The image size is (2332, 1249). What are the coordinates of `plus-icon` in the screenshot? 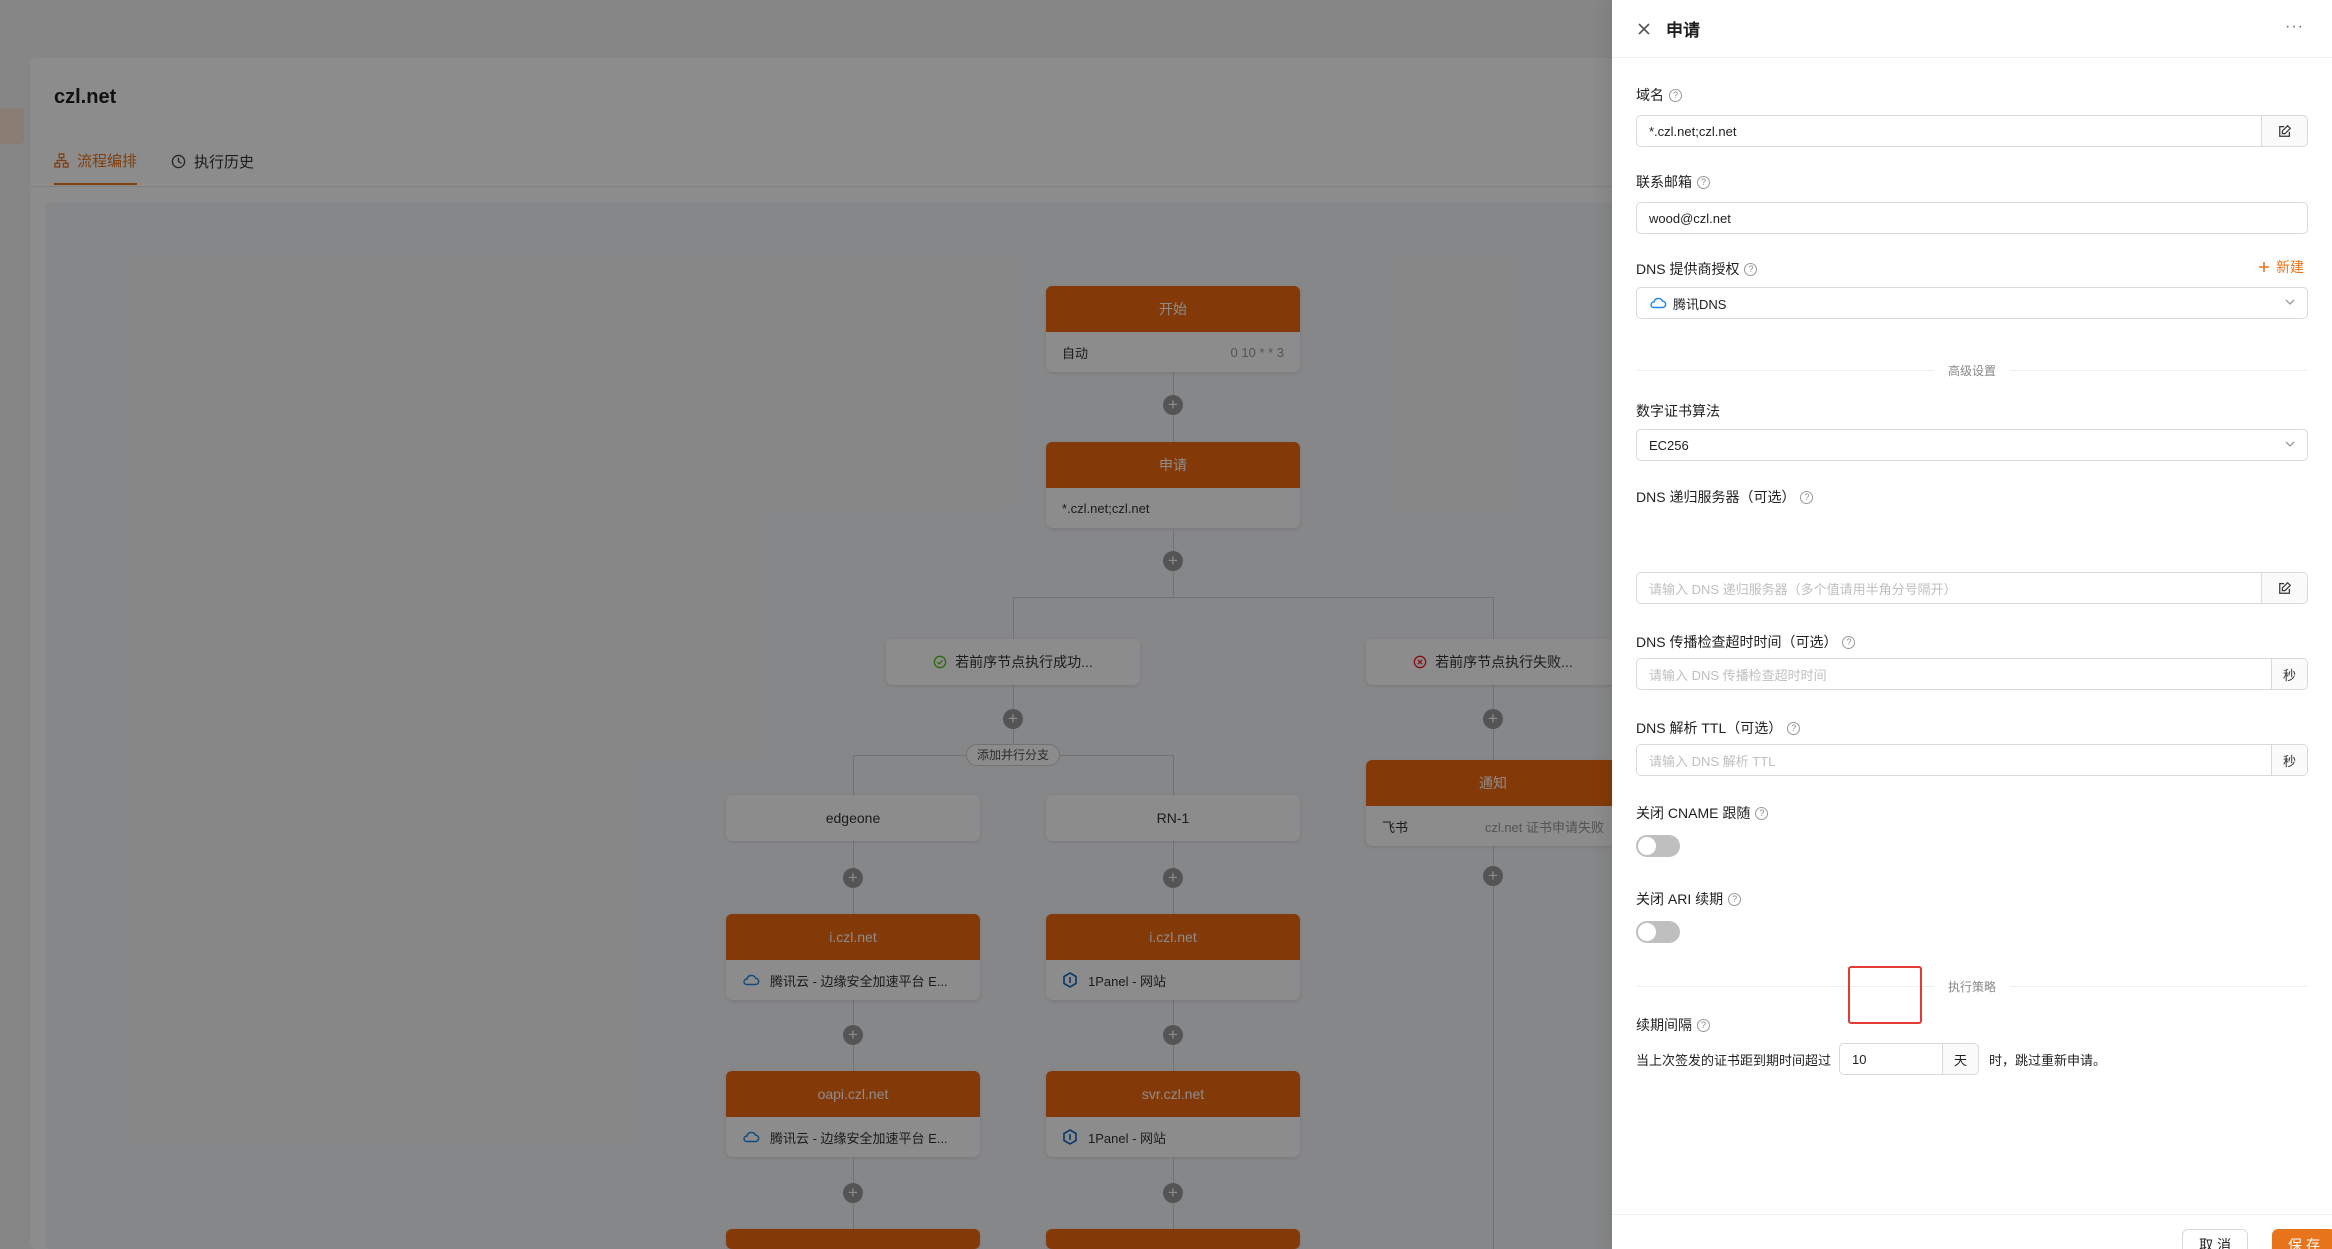 It's located at (2264, 267).